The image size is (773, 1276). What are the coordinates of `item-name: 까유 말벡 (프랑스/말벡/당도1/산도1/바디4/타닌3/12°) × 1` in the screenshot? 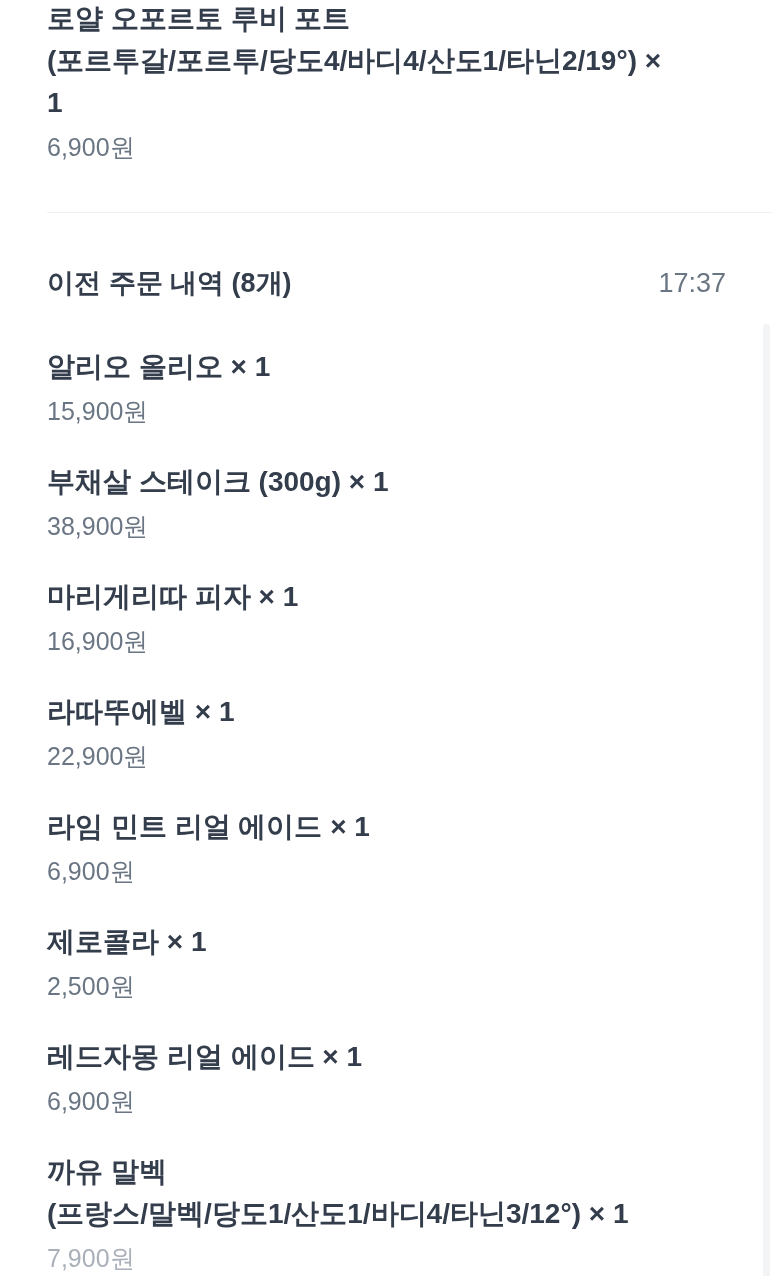 It's located at (338, 1193).